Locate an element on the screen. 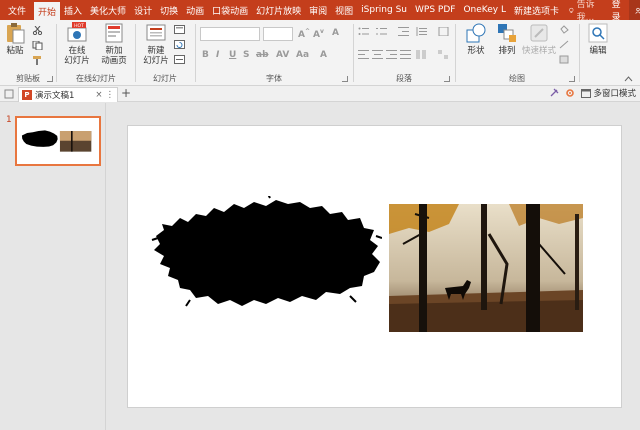  new-slide-button: 新建 幻灯片 is located at coordinates (156, 44).